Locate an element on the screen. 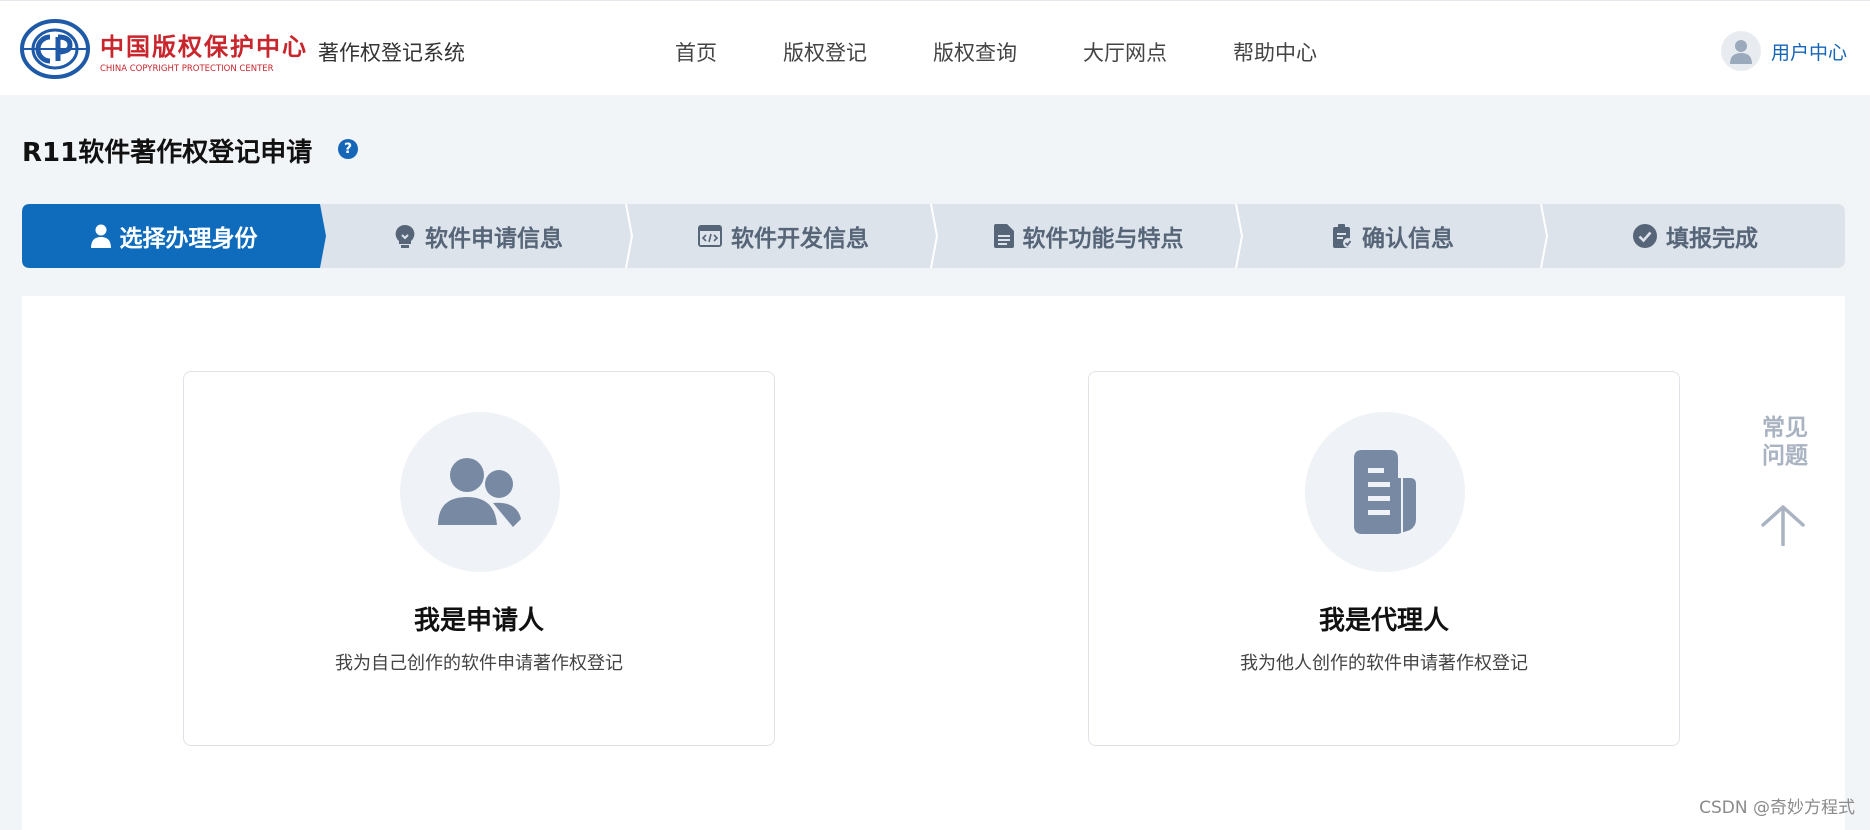 The image size is (1870, 830). user-avatar-icon is located at coordinates (1740, 52).